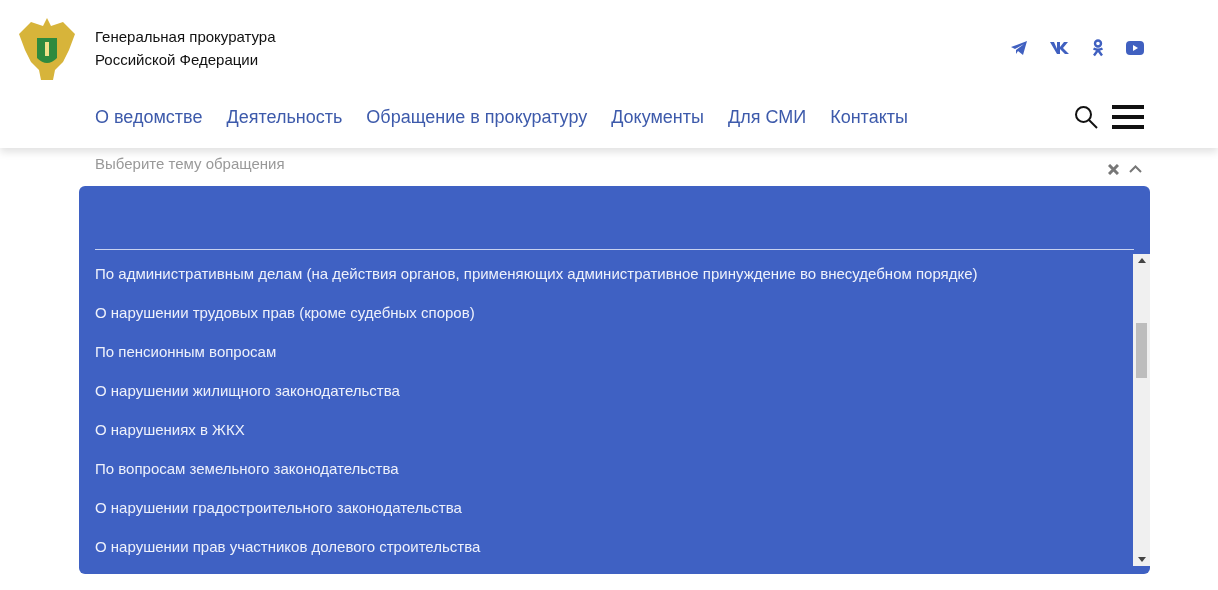  I want to click on site-title: Генеральная прокуратура, so click(185, 37).